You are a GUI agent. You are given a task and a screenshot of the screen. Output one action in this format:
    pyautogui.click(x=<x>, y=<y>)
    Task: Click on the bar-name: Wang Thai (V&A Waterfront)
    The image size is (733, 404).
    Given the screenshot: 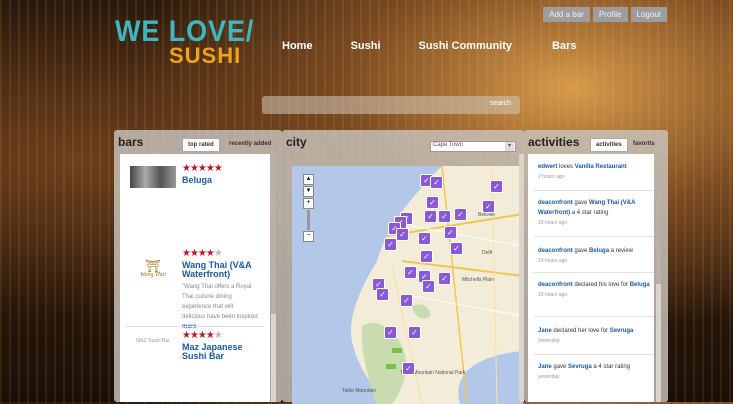 What is the action you would take?
    pyautogui.click(x=224, y=270)
    